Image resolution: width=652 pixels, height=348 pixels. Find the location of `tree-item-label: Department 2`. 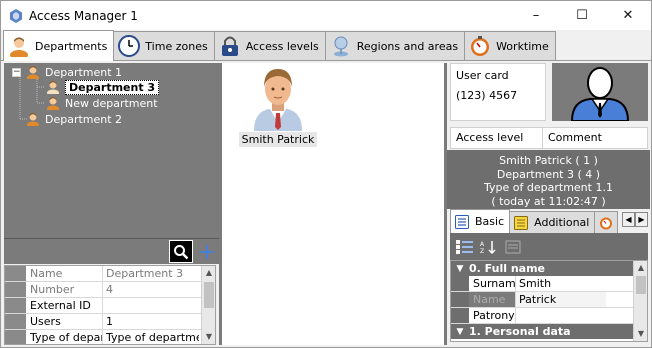

tree-item-label: Department 2 is located at coordinates (84, 119).